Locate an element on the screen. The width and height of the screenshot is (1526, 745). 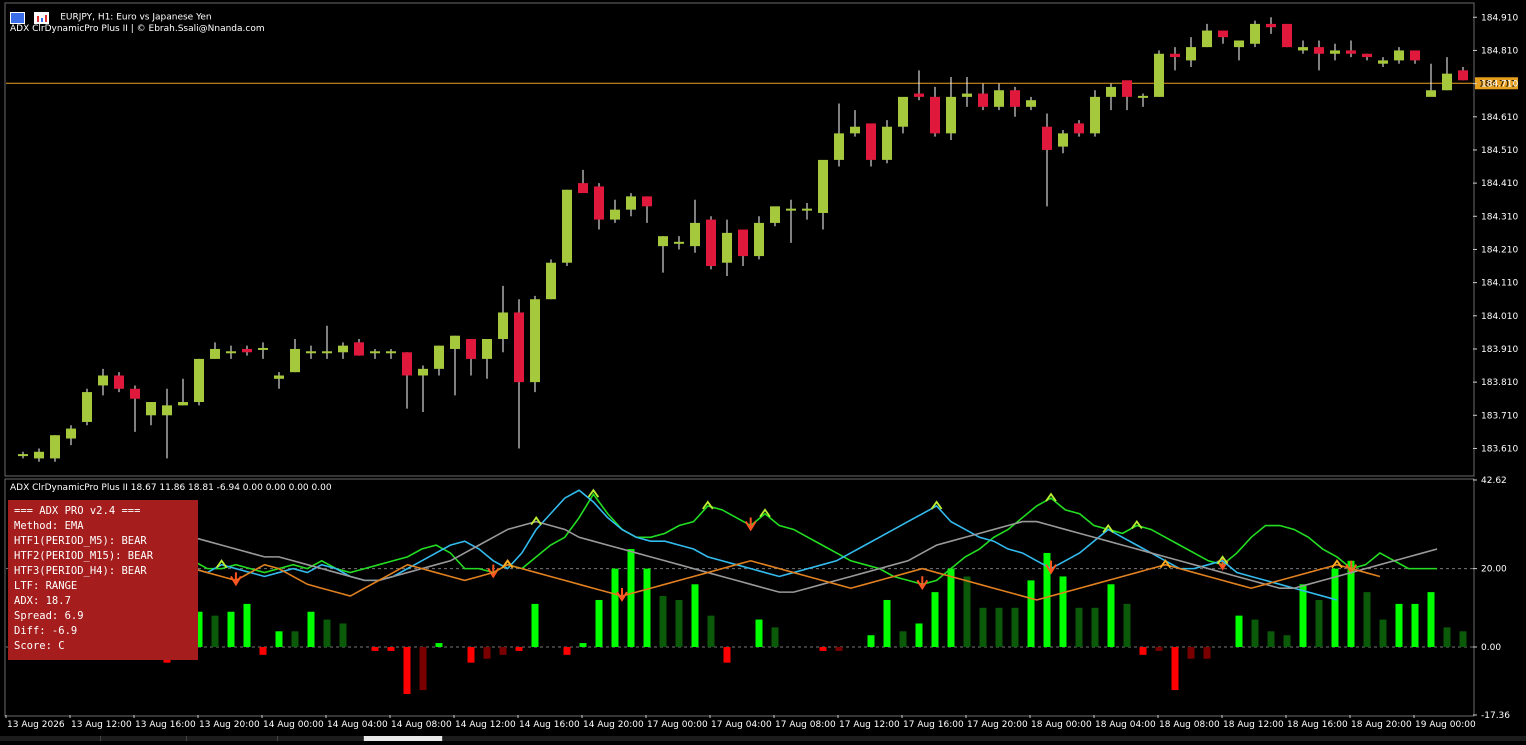
time-axis-label: 14 Aug 20:00 is located at coordinates (613, 725).